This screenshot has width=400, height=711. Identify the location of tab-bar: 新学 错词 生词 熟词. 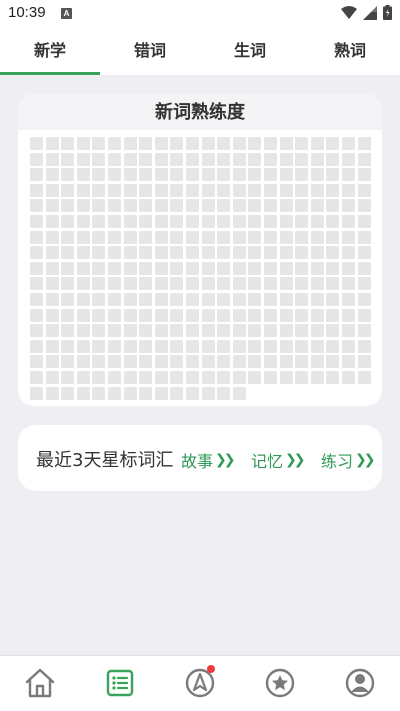
(200, 51).